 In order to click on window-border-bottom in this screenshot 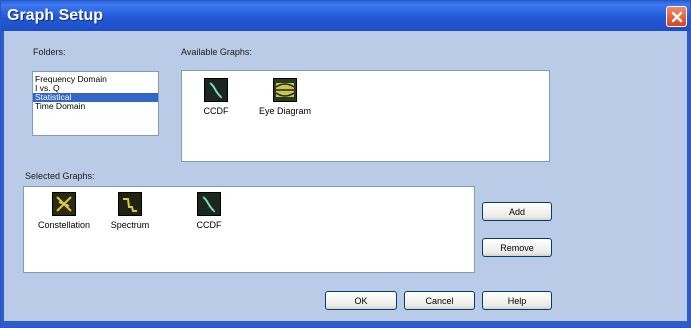, I will do `click(345, 324)`.